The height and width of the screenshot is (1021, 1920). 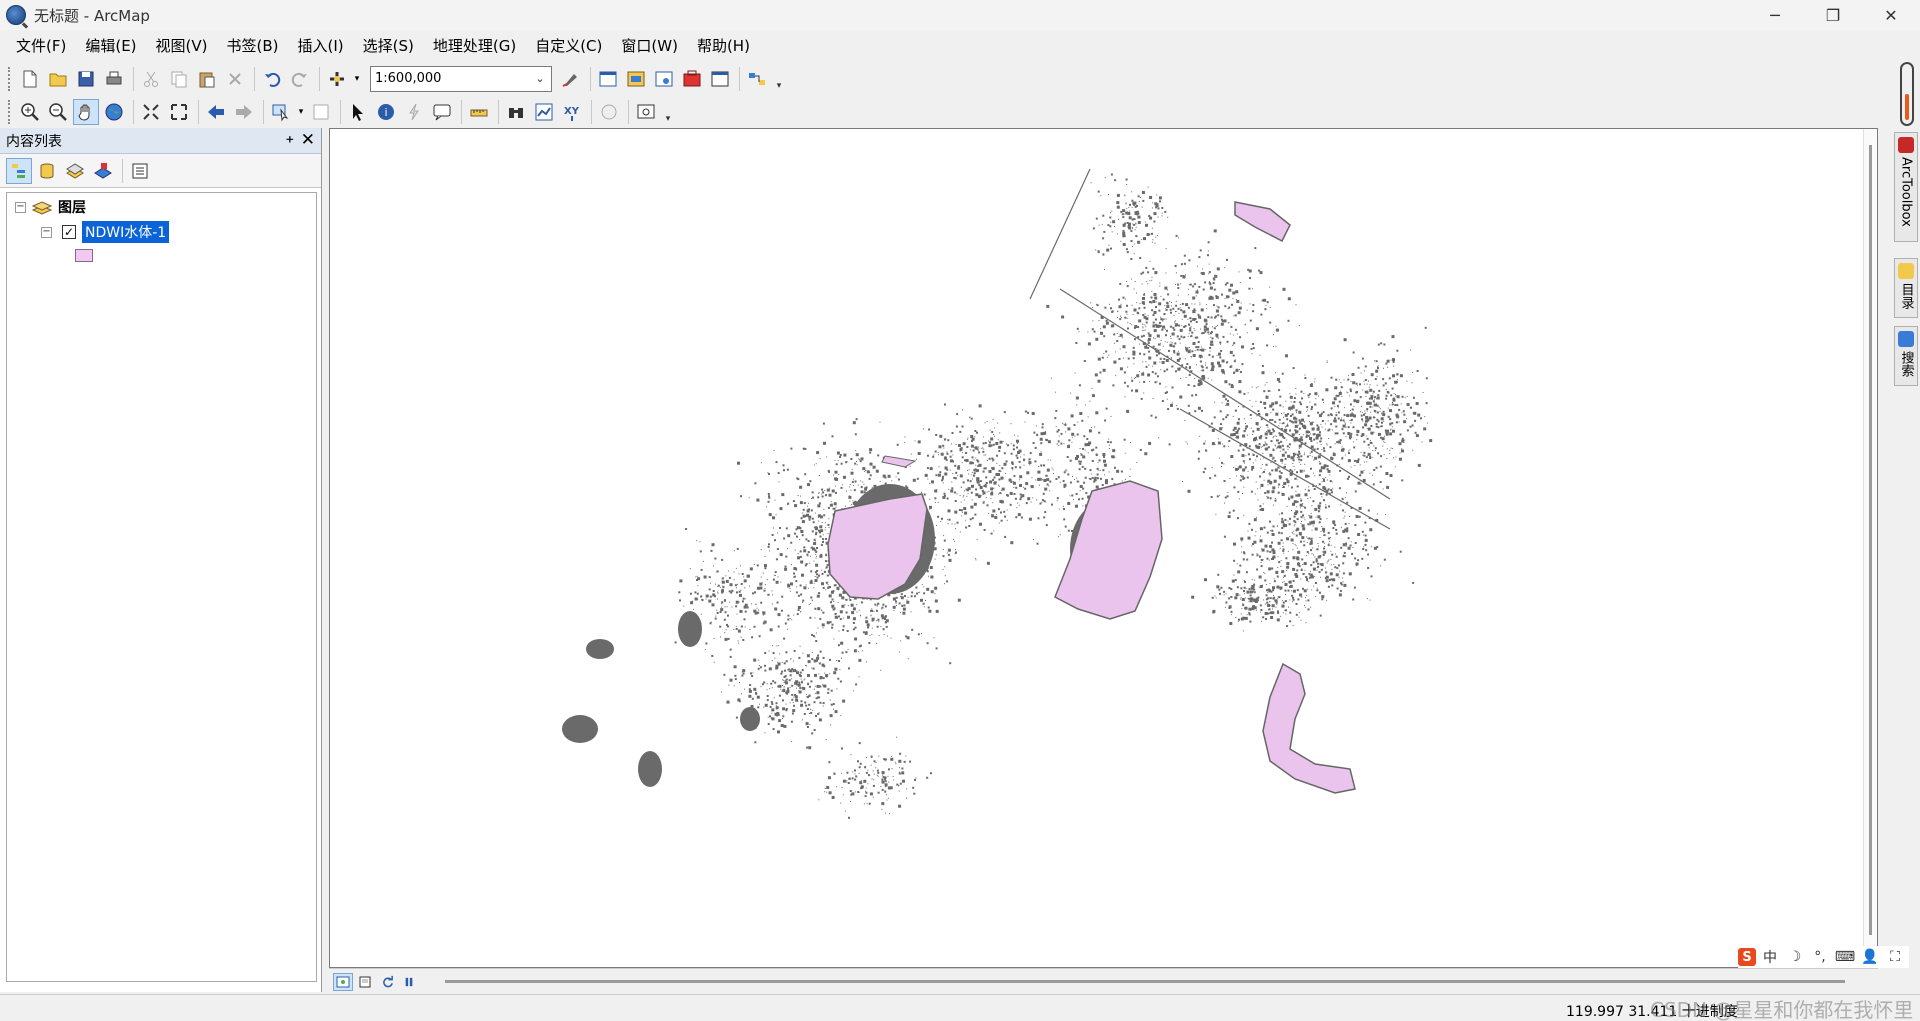 What do you see at coordinates (571, 79) in the screenshot?
I see `editor-toolbar-icon` at bounding box center [571, 79].